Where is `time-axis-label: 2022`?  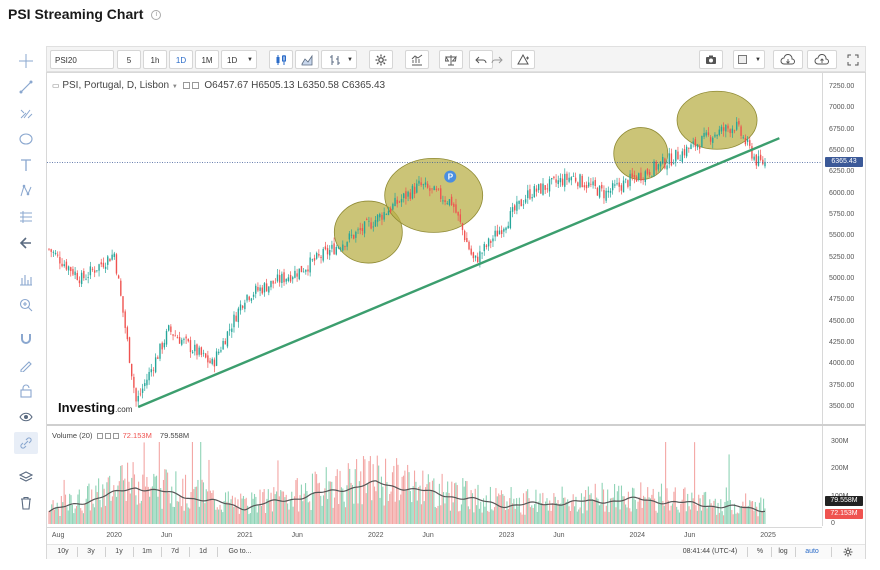 time-axis-label: 2022 is located at coordinates (375, 535).